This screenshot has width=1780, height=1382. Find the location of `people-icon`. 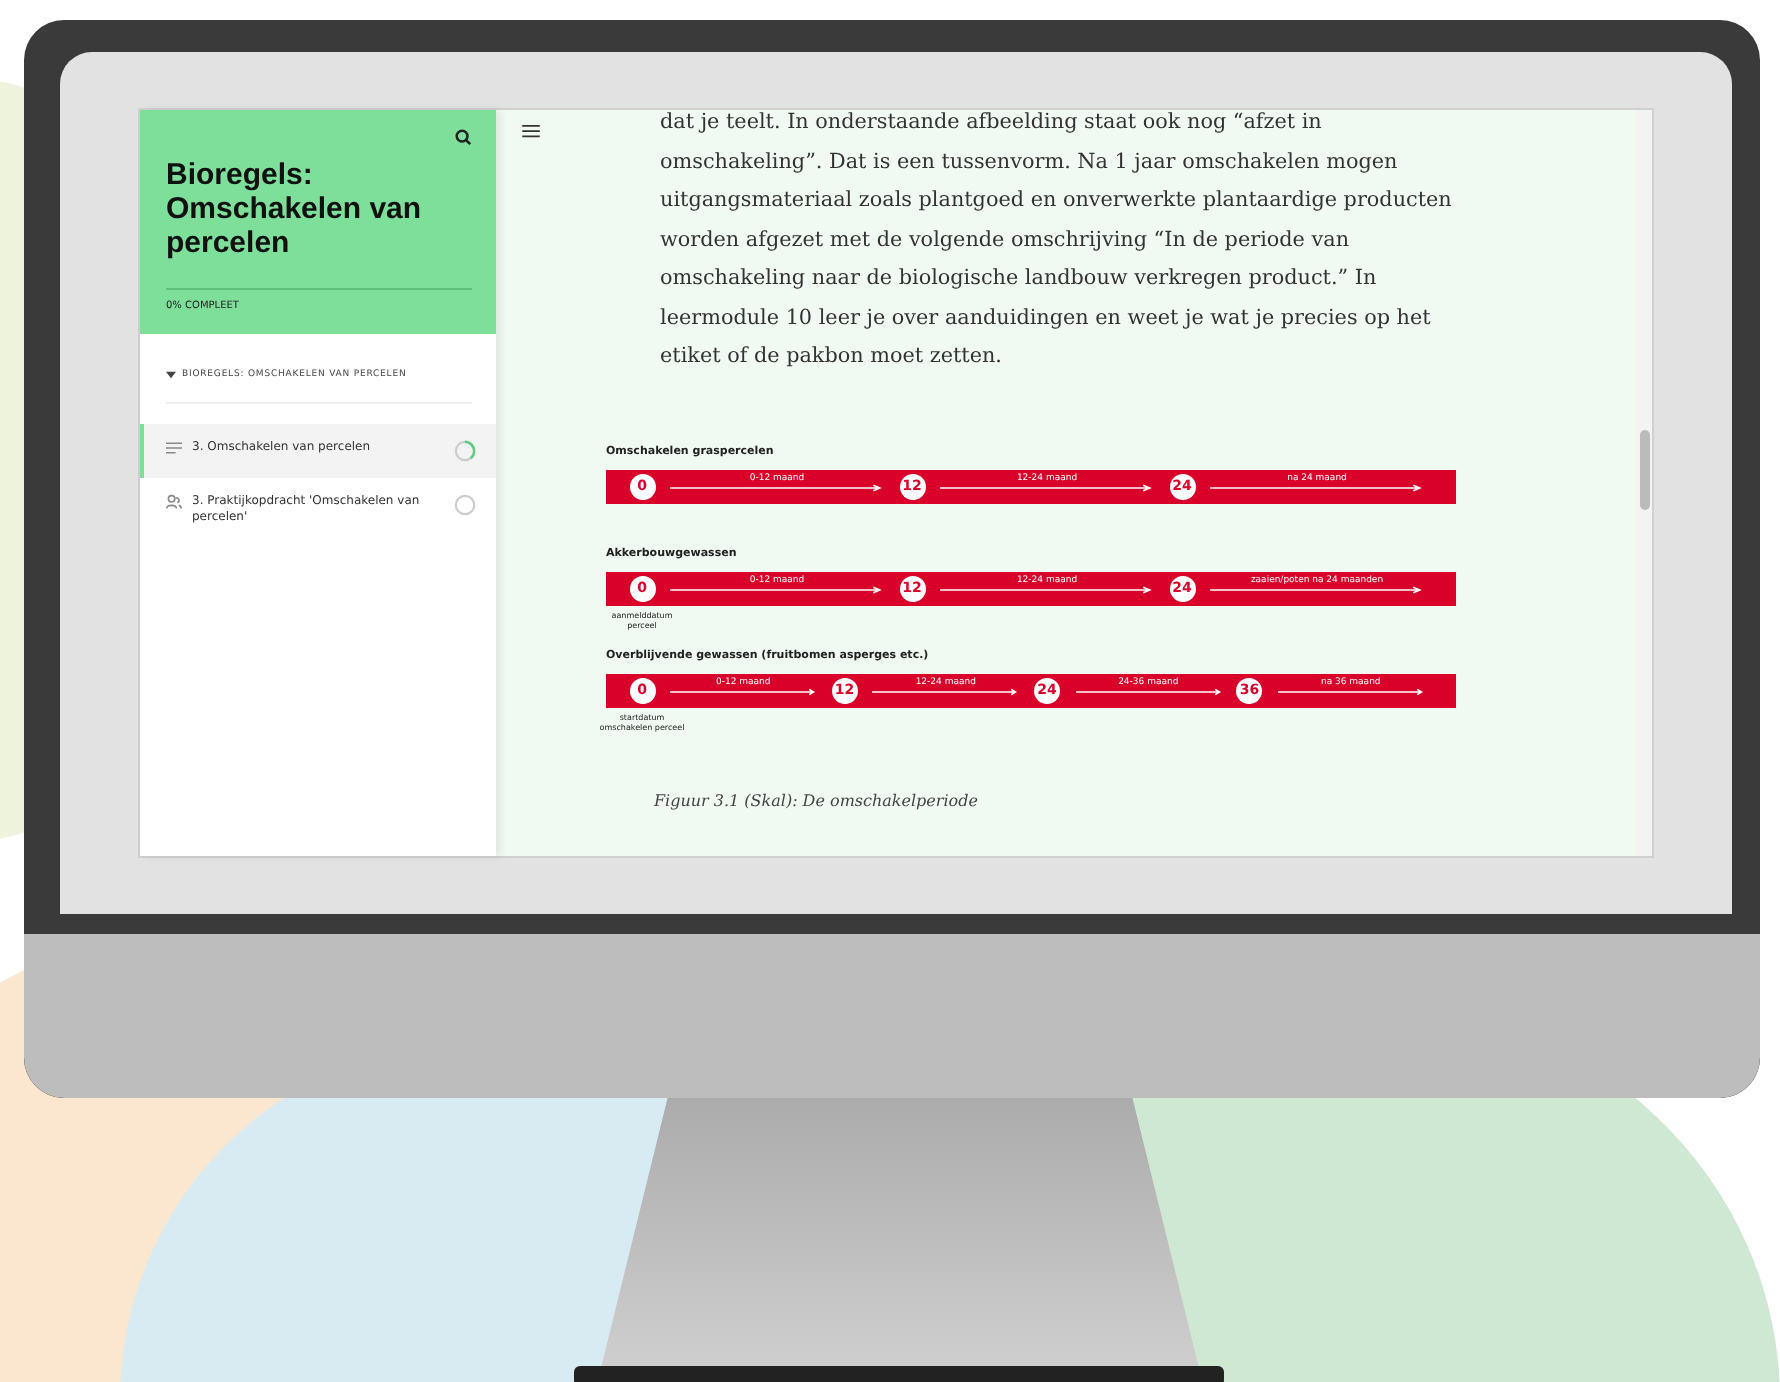

people-icon is located at coordinates (174, 502).